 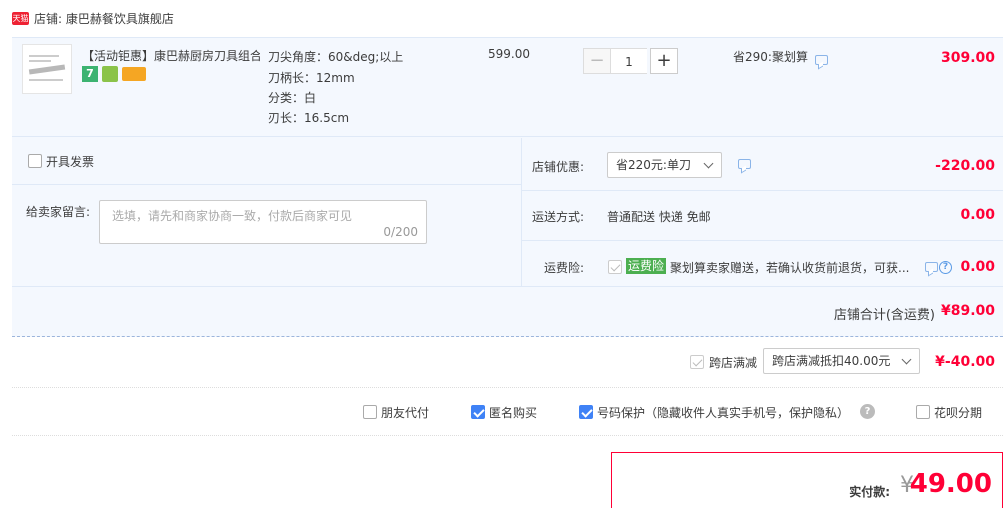 I want to click on delivery-amount: 0.00, so click(x=977, y=215).